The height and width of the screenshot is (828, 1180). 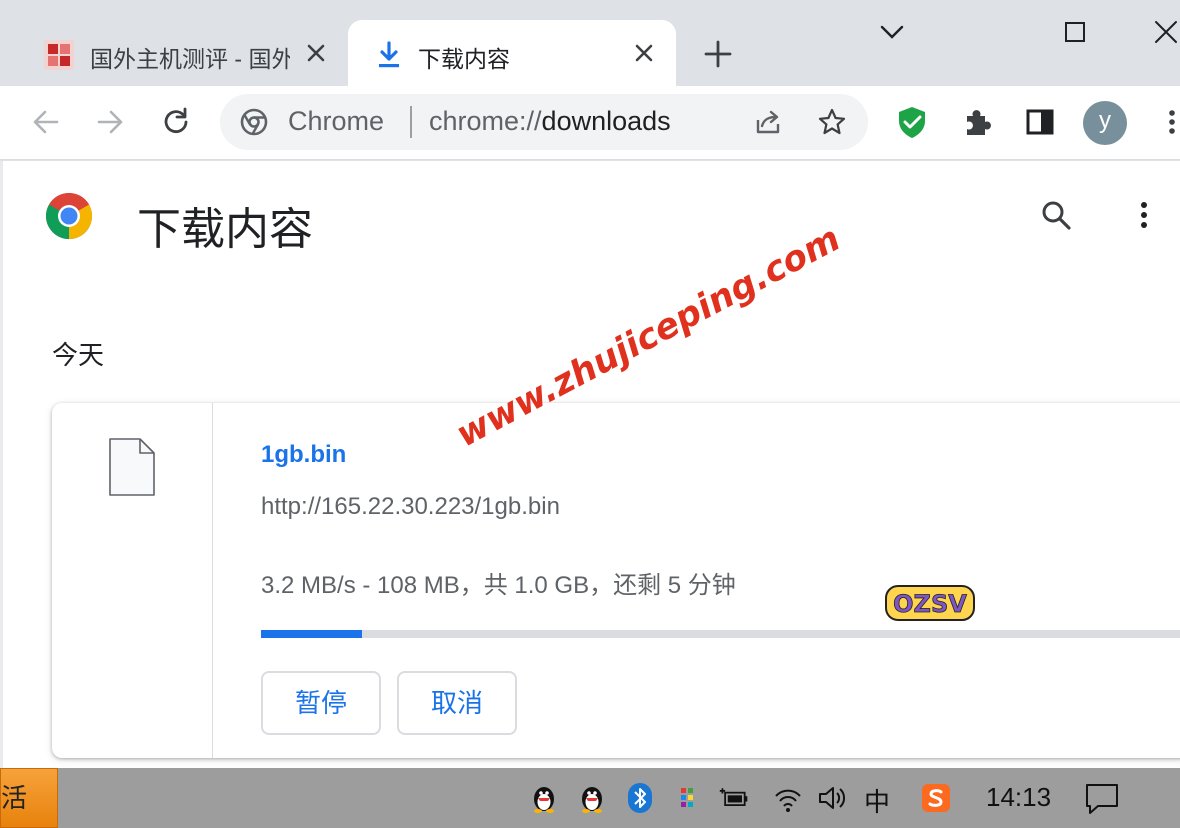 What do you see at coordinates (1105, 123) in the screenshot?
I see `profile-avatar: y` at bounding box center [1105, 123].